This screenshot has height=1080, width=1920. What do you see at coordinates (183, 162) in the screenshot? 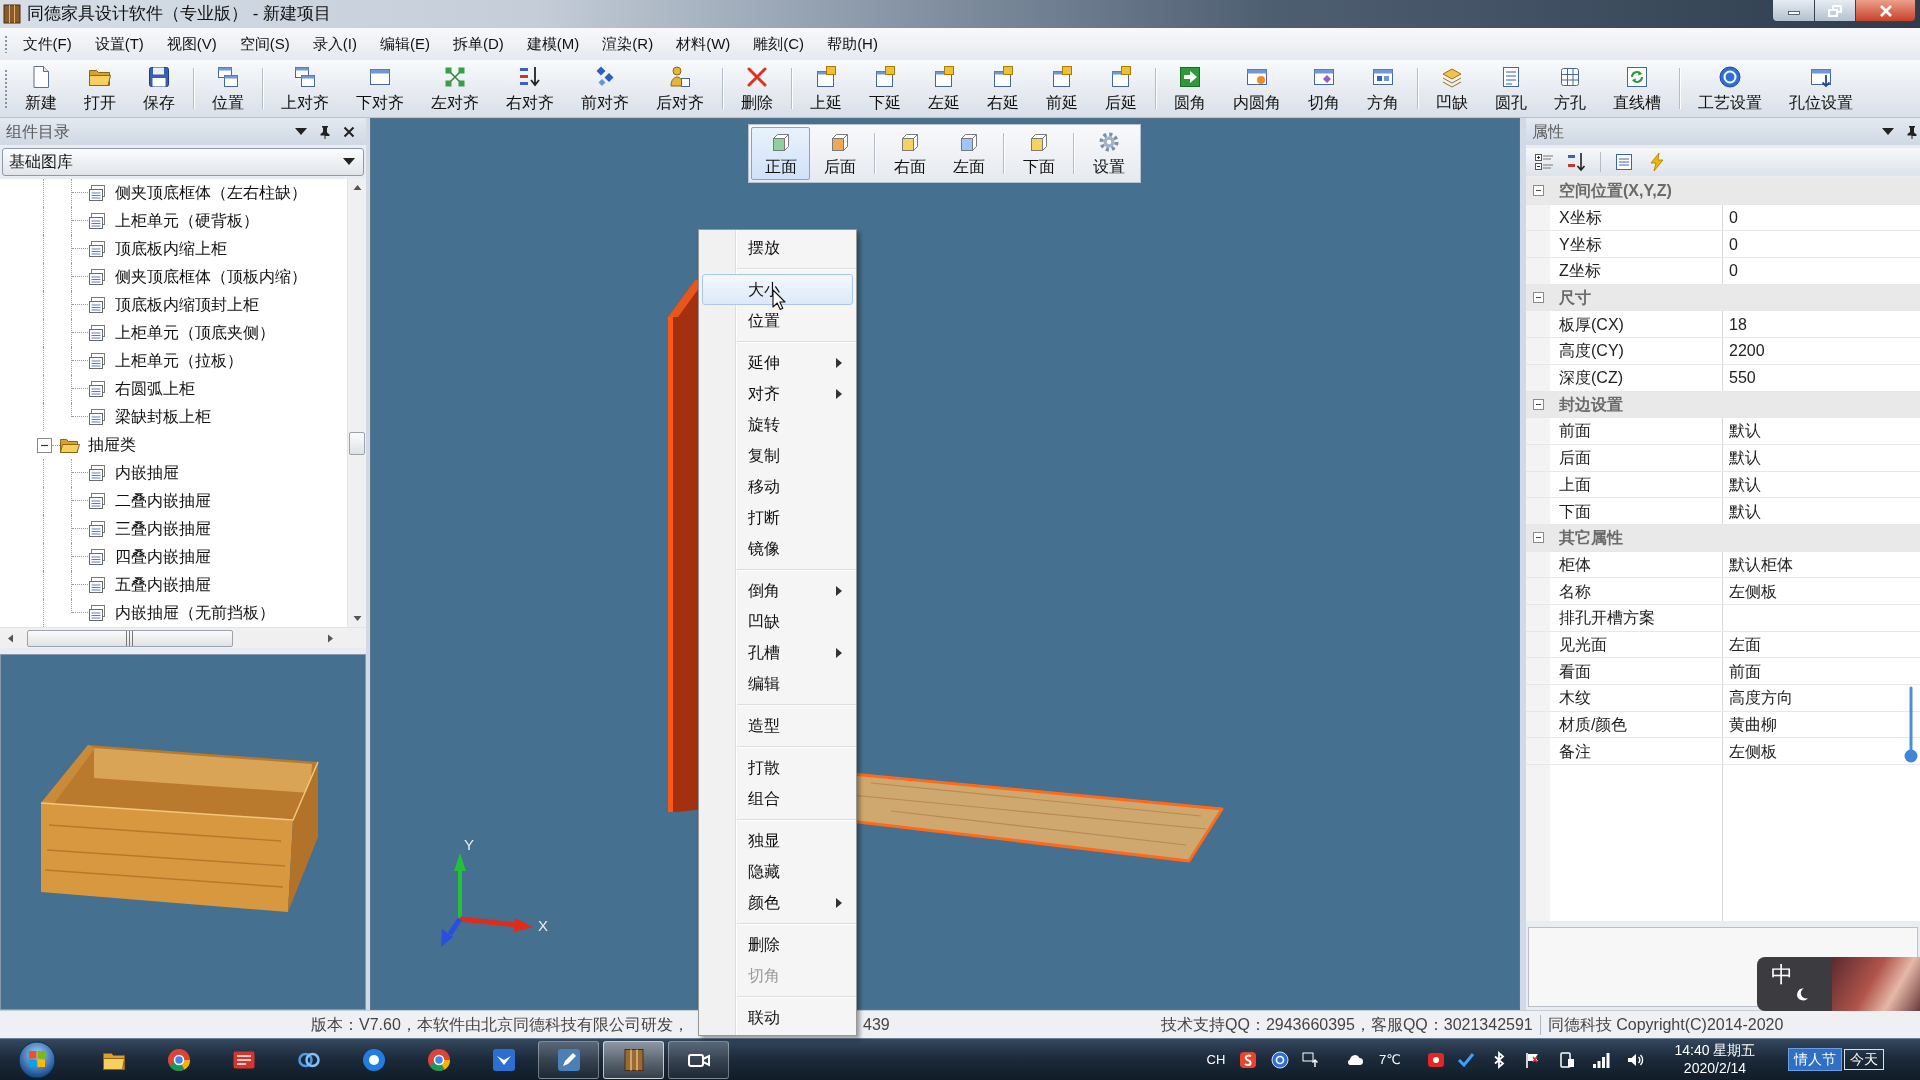
I see `library-dropdown: 基础图库` at bounding box center [183, 162].